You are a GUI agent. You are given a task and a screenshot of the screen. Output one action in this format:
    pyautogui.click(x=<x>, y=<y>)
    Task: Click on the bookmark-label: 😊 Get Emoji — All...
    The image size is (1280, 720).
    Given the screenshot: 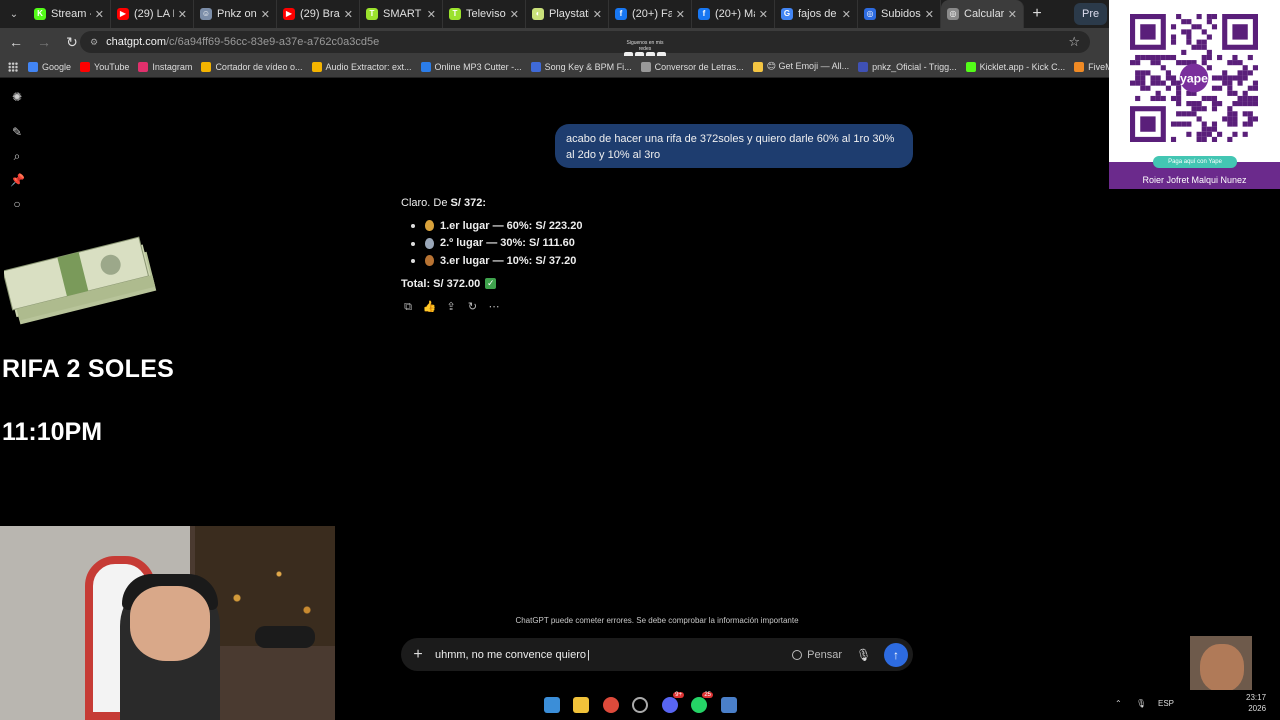 What is the action you would take?
    pyautogui.click(x=808, y=66)
    